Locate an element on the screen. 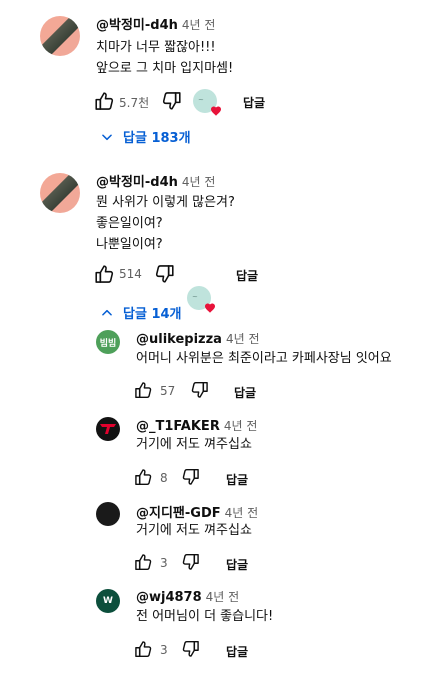 Image resolution: width=431 pixels, height=687 pixels. reply-author: @_T1FAKER is located at coordinates (178, 426).